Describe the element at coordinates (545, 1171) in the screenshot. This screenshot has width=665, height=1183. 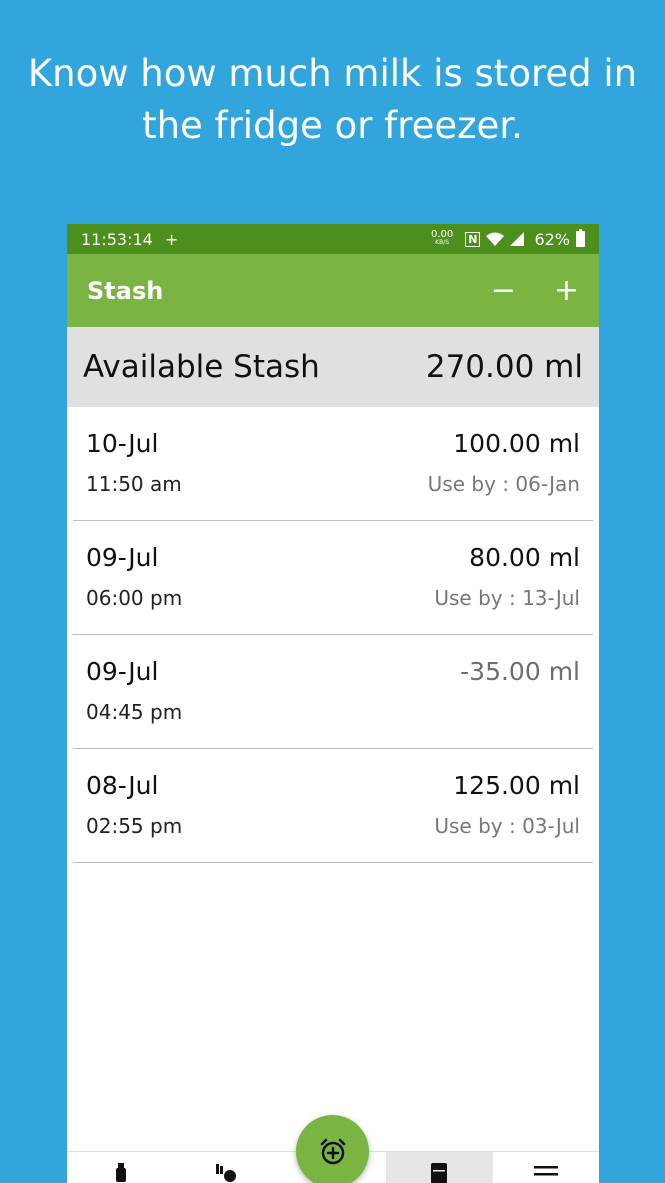
I see `menu-icon` at that location.